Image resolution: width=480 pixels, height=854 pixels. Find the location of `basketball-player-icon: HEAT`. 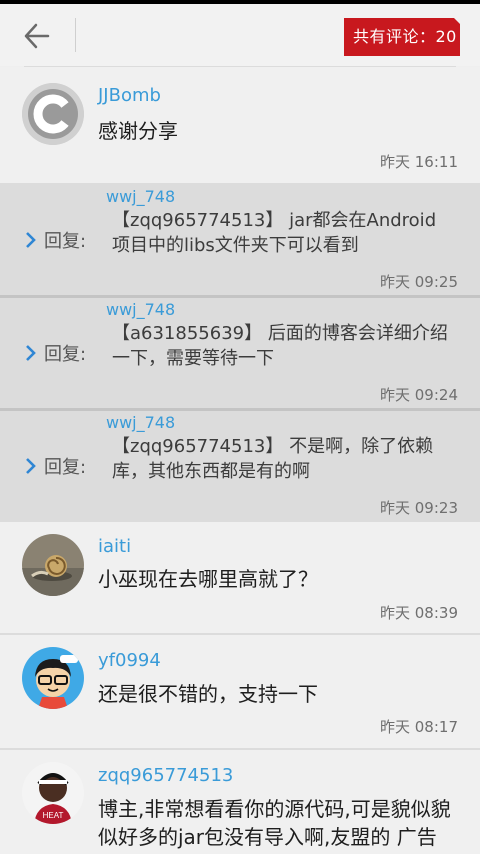

basketball-player-icon: HEAT is located at coordinates (53, 793).